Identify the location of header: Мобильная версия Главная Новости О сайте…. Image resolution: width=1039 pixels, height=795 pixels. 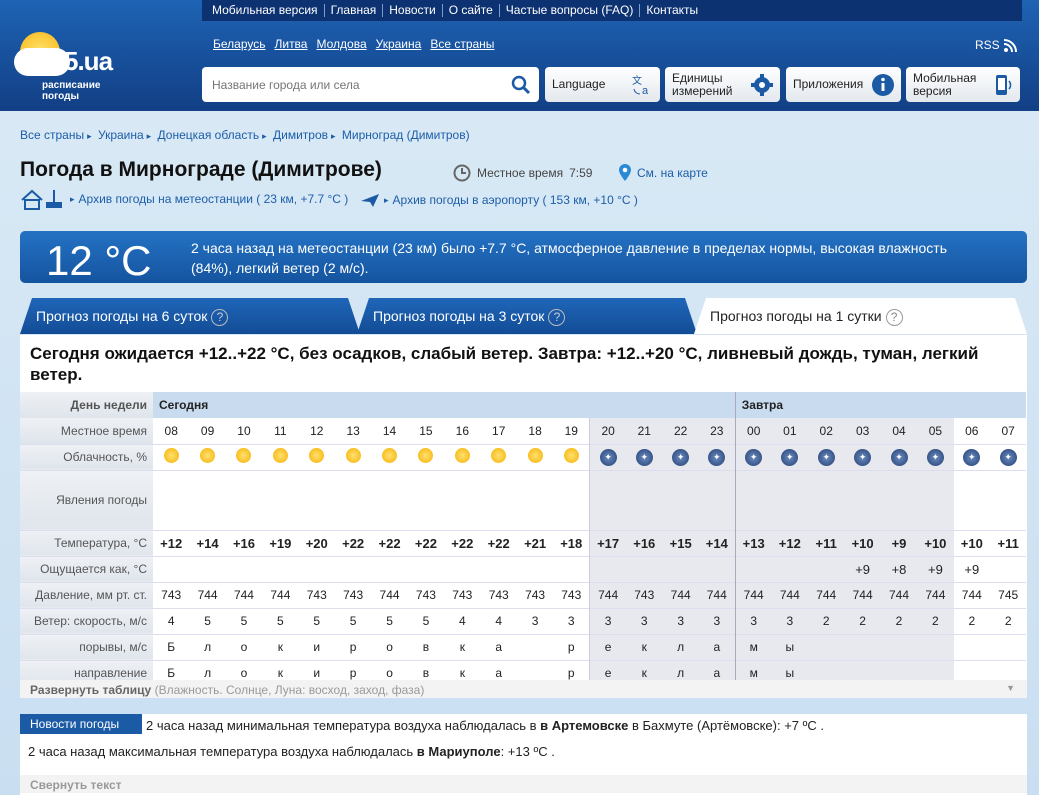
(519, 55).